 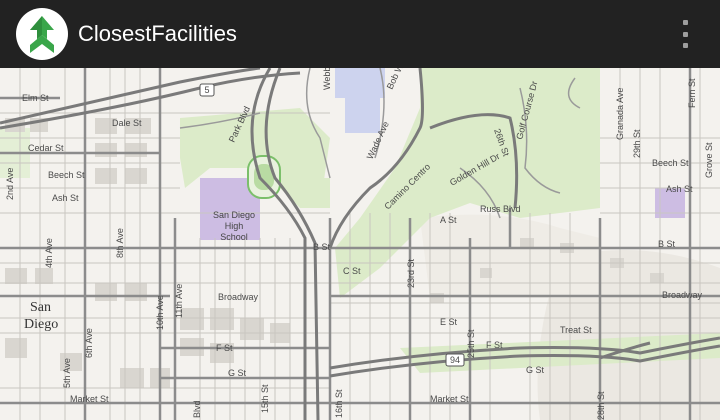 What do you see at coordinates (265, 398) in the screenshot?
I see `label-15th-st: 15th St` at bounding box center [265, 398].